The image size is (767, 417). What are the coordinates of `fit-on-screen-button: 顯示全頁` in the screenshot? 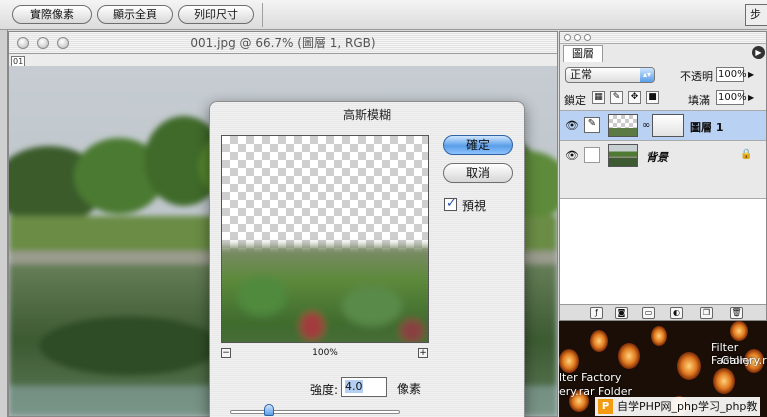 It's located at (135, 14).